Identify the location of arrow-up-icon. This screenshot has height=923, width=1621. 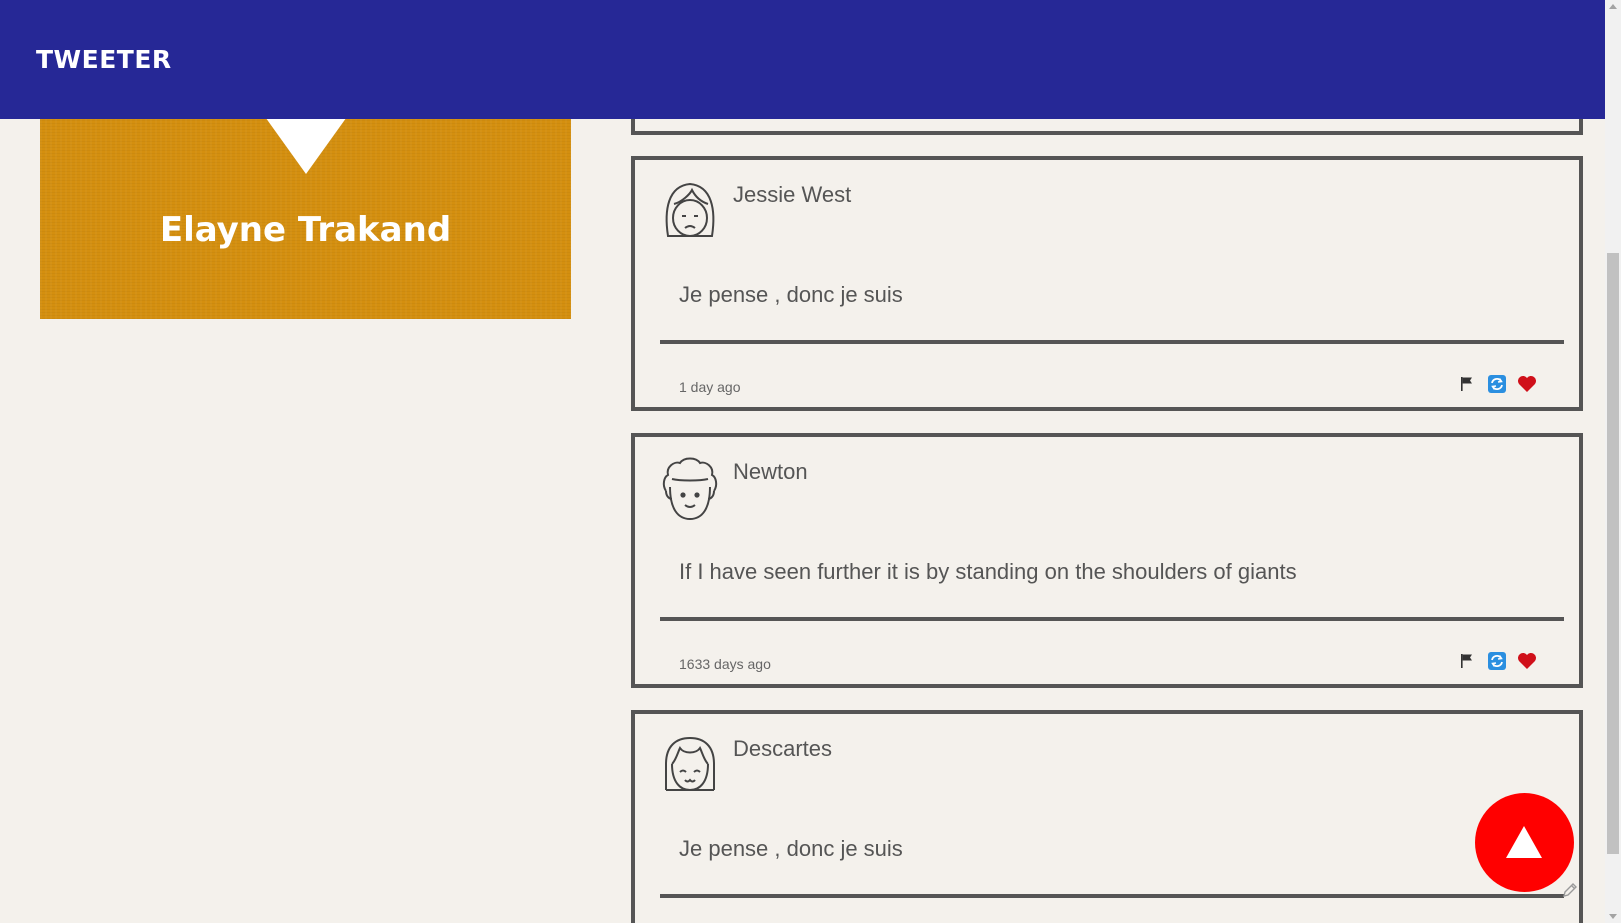
(1524, 842).